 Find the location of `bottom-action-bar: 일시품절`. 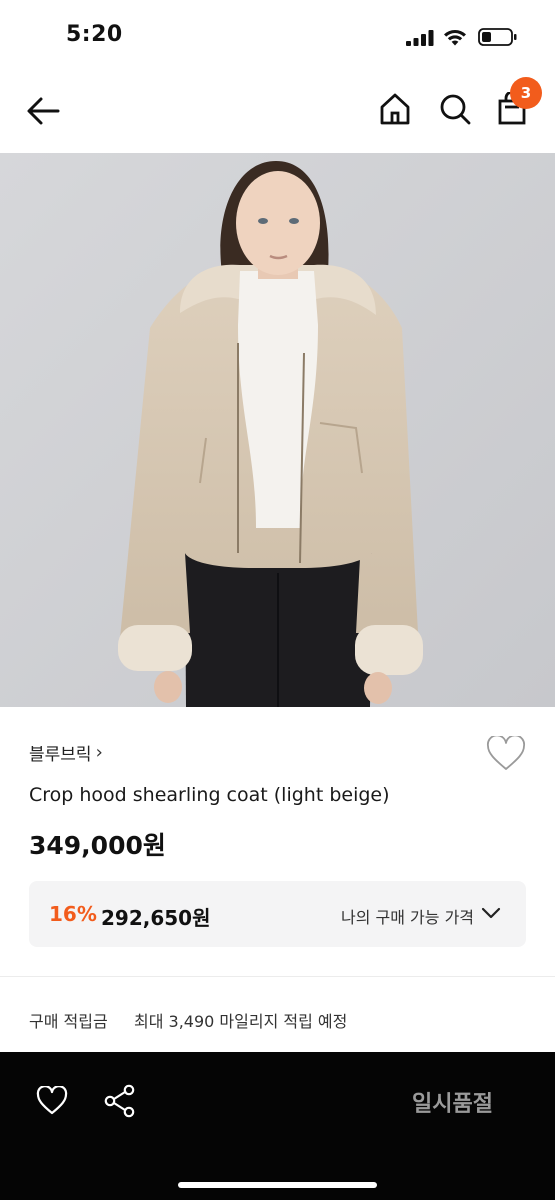

bottom-action-bar: 일시품절 is located at coordinates (277, 1126).